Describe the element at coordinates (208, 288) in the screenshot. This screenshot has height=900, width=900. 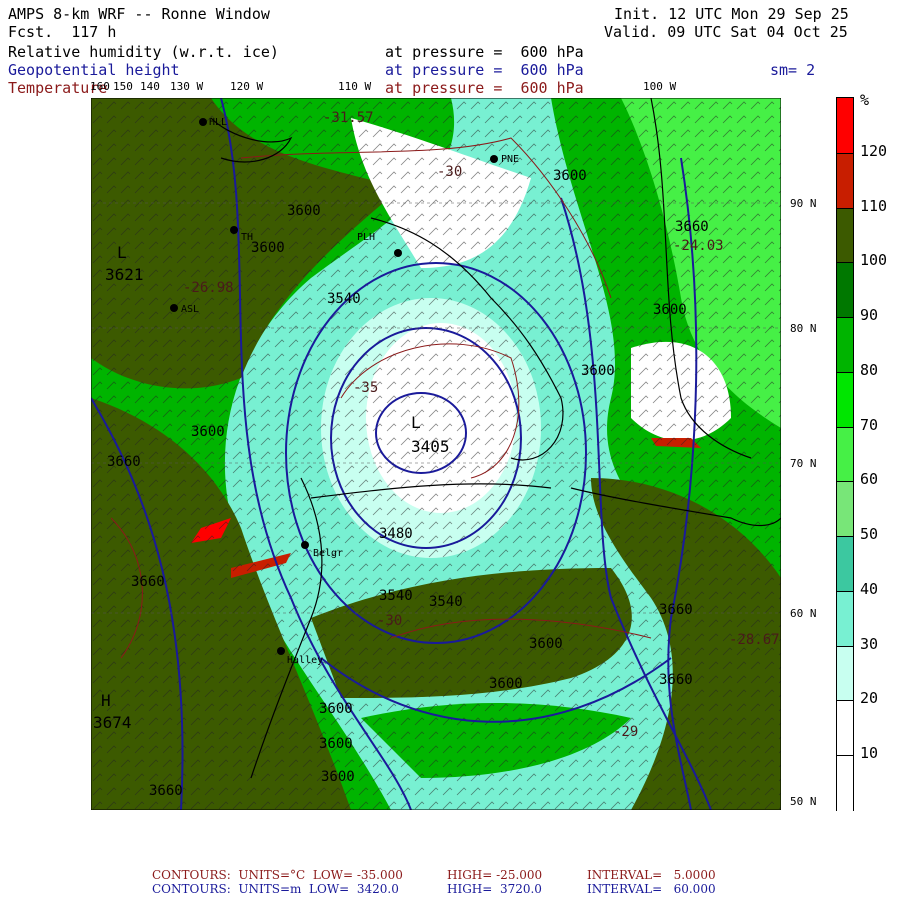
I see `temperature-label: -26.98` at that location.